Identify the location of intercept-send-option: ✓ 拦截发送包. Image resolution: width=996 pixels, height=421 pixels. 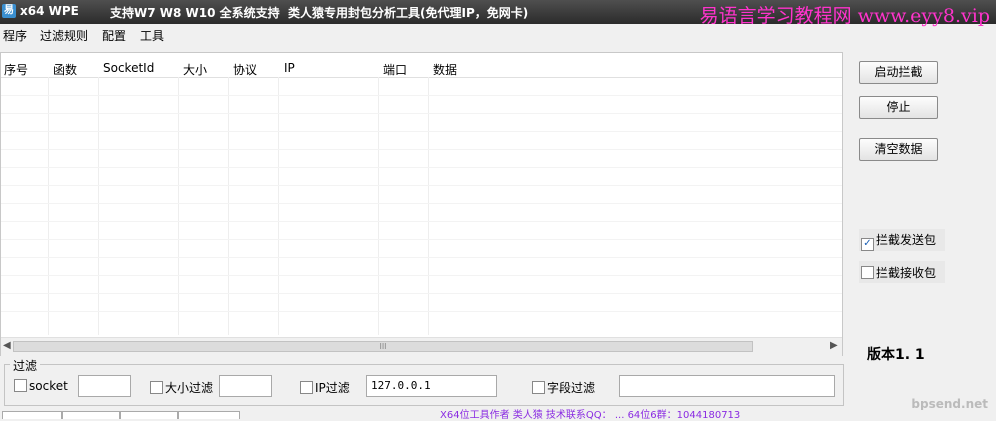
(902, 240).